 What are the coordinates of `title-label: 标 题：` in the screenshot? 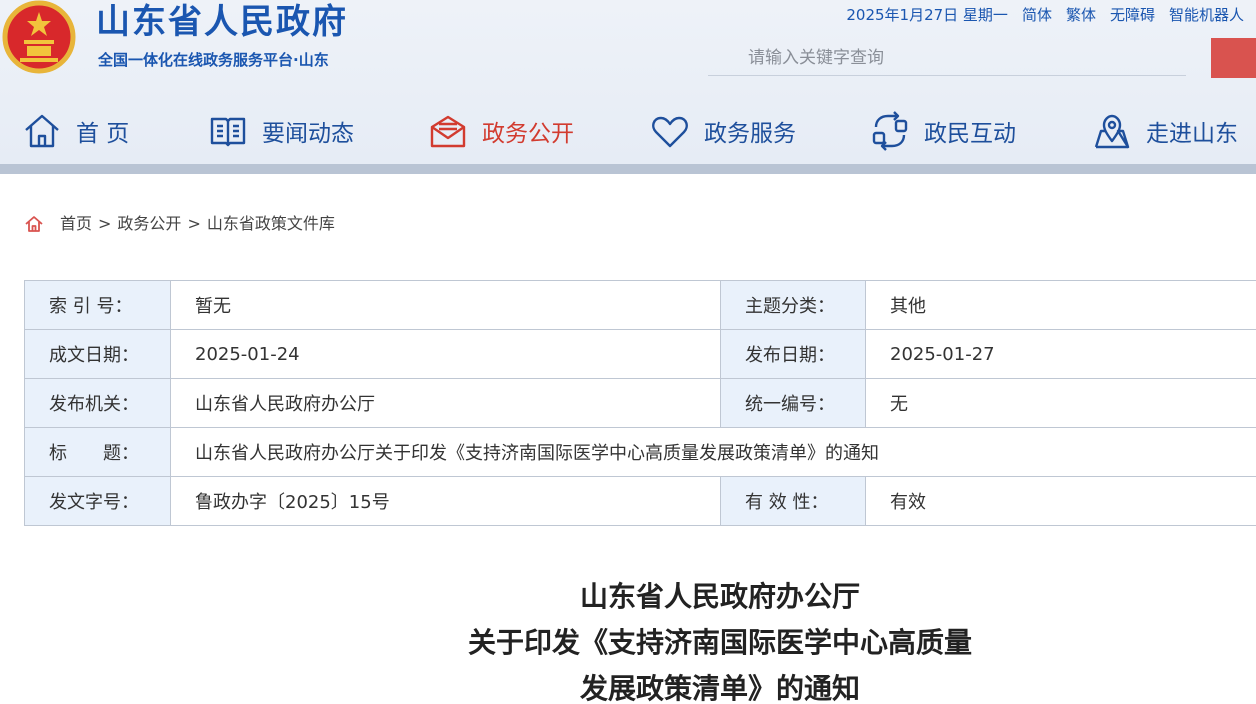 It's located at (97, 452).